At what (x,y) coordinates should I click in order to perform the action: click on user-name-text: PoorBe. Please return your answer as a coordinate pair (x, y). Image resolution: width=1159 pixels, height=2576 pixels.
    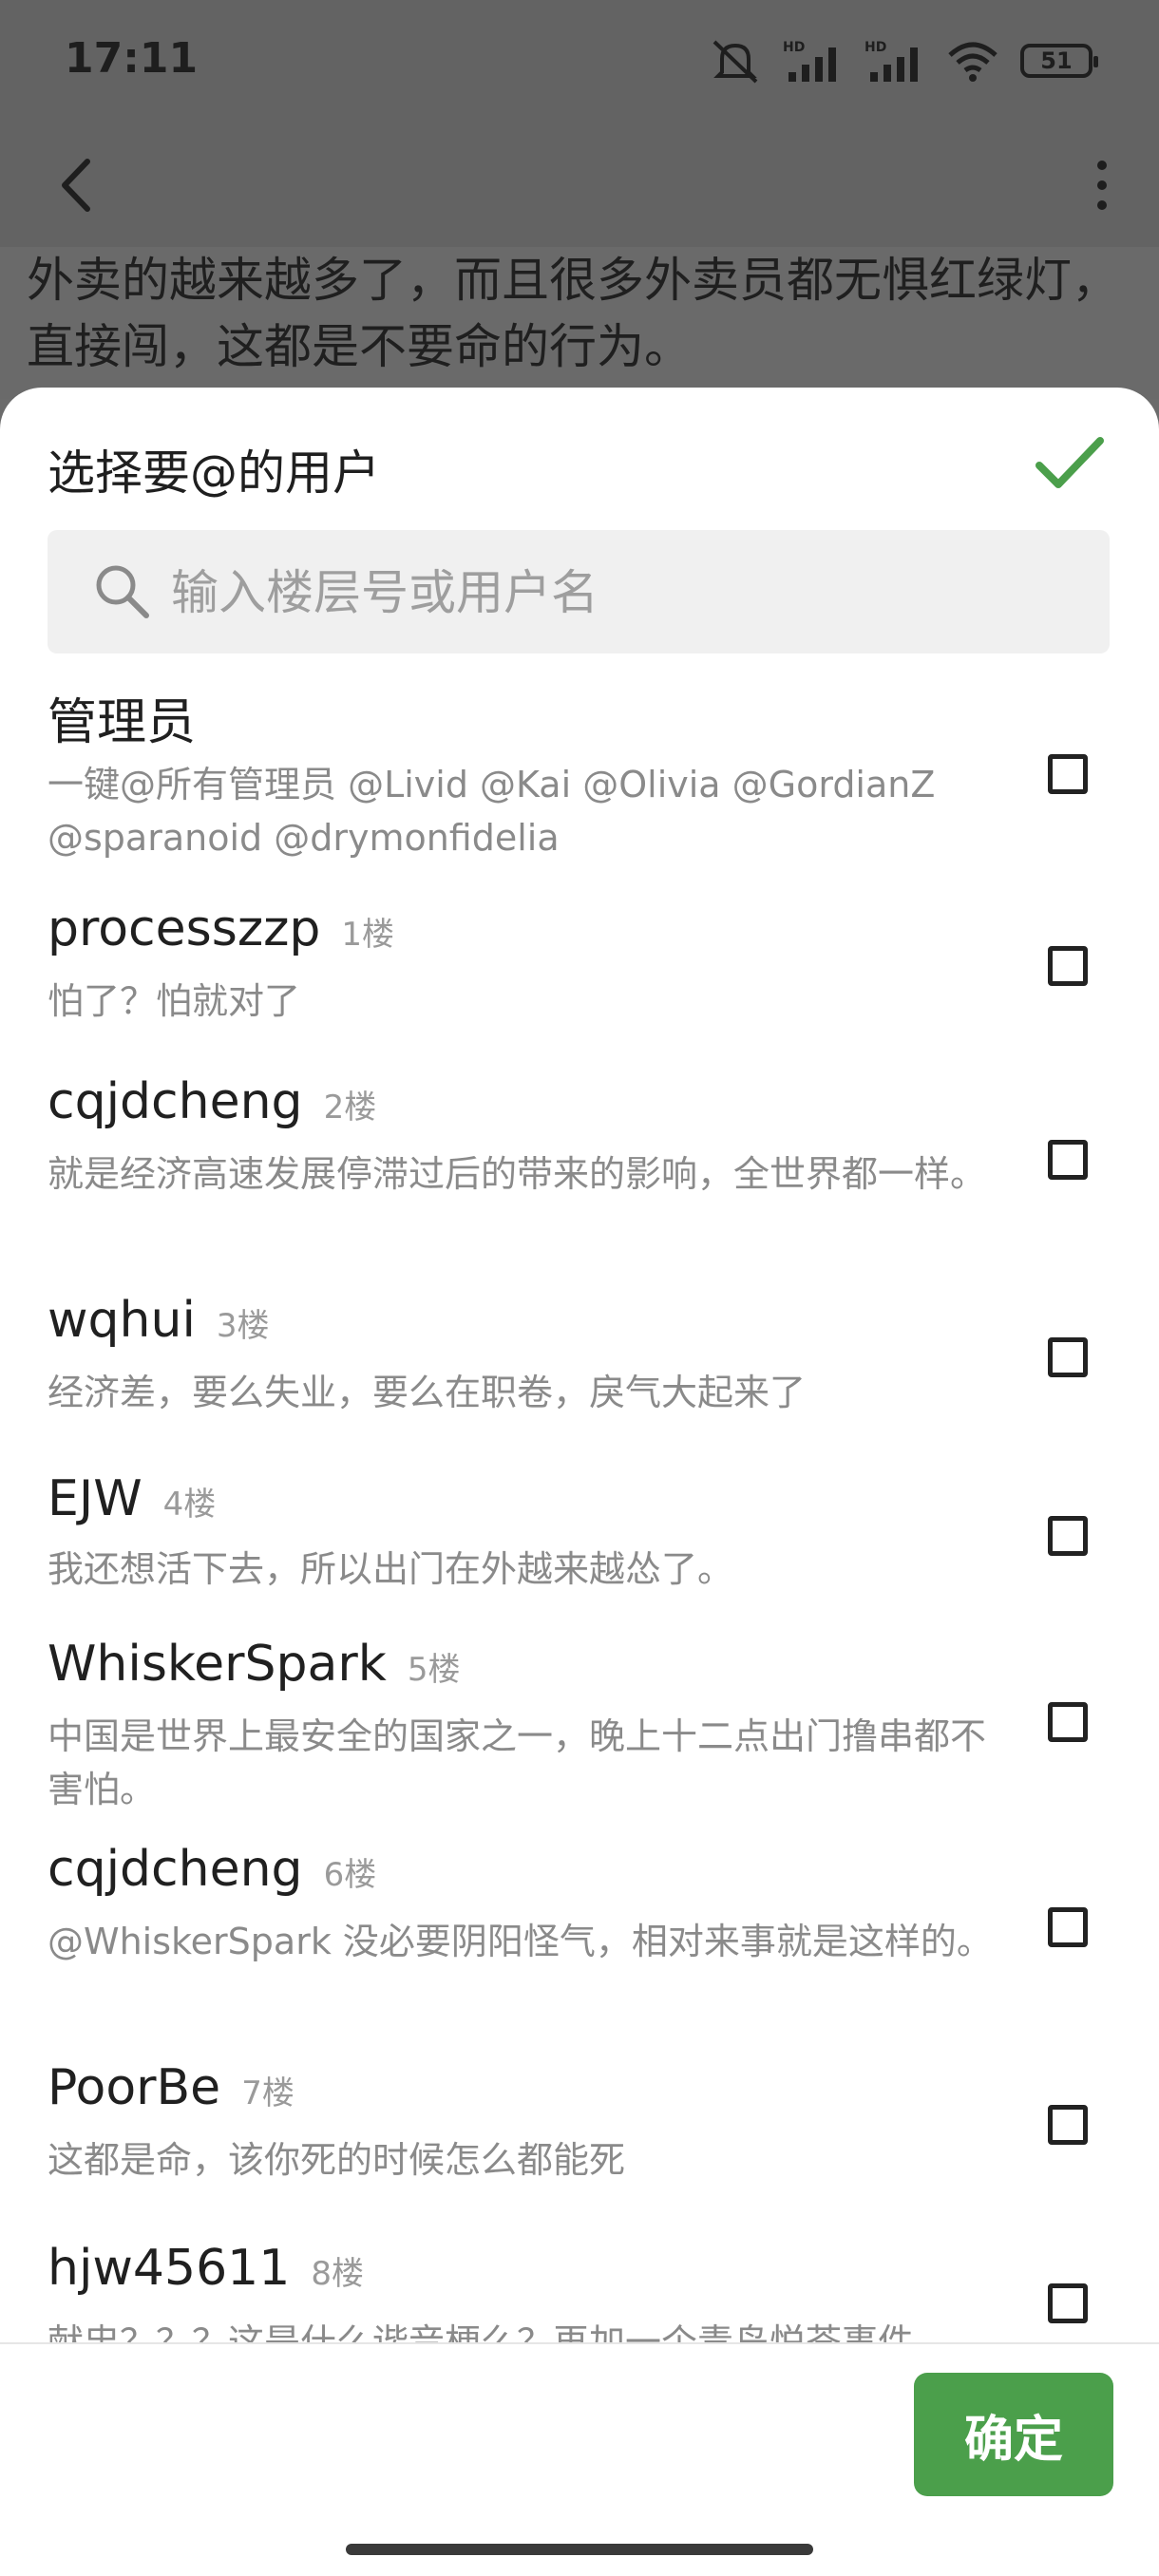
    Looking at the image, I should click on (134, 2087).